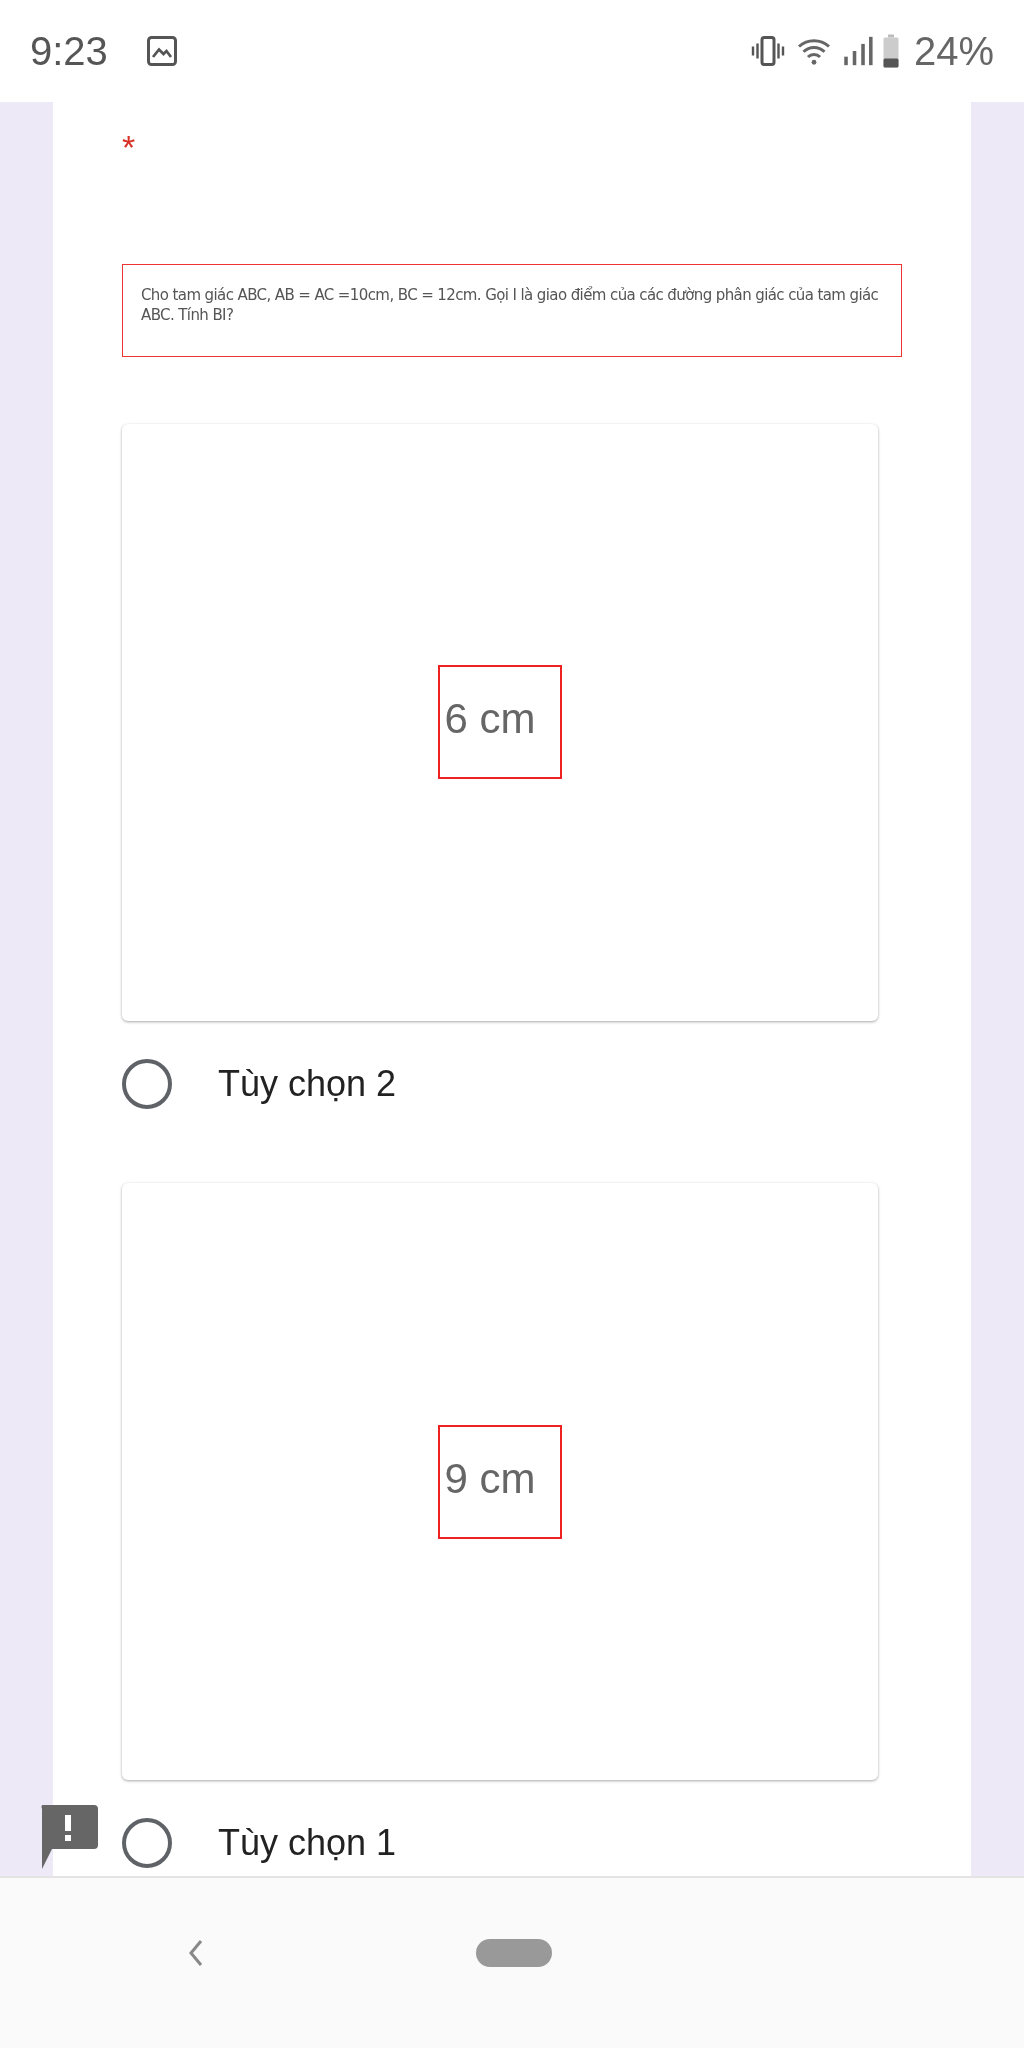 The image size is (1024, 2048). What do you see at coordinates (500, 722) in the screenshot?
I see `option-image-text: 6 cm` at bounding box center [500, 722].